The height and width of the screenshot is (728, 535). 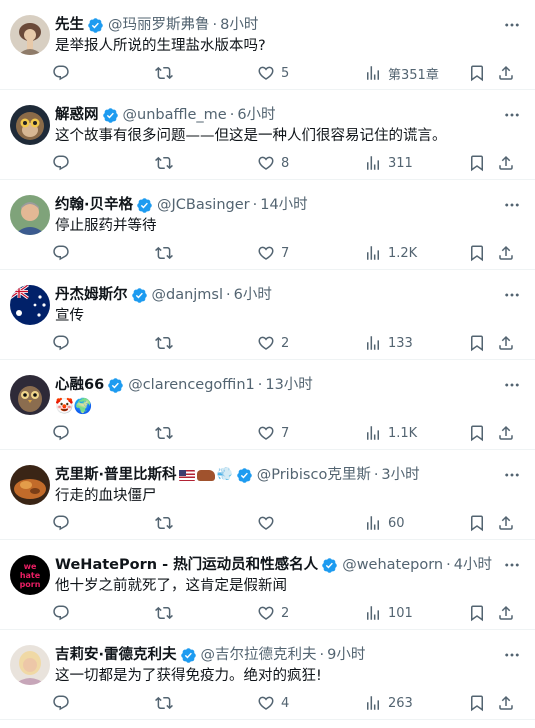 I want to click on woman-avatar, so click(x=30, y=665).